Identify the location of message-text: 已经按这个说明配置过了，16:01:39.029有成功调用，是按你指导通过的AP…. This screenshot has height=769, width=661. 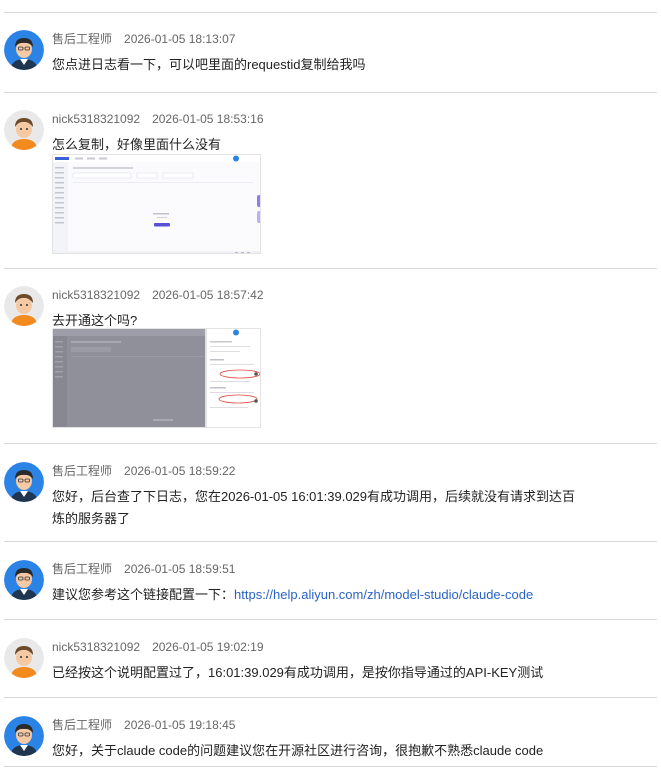
(298, 672).